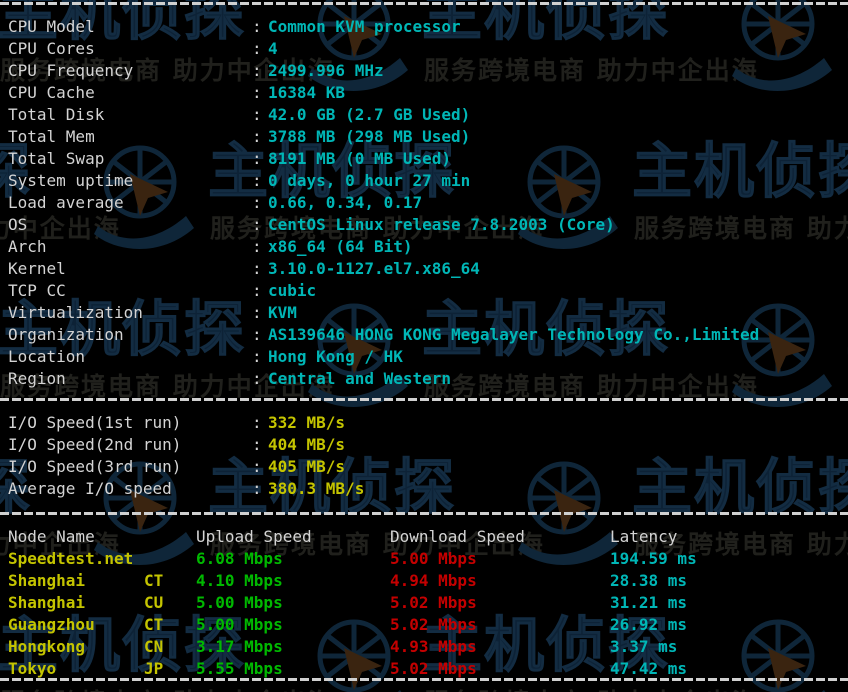  What do you see at coordinates (307, 422) in the screenshot?
I see `io-speed-value: 332 MB/s` at bounding box center [307, 422].